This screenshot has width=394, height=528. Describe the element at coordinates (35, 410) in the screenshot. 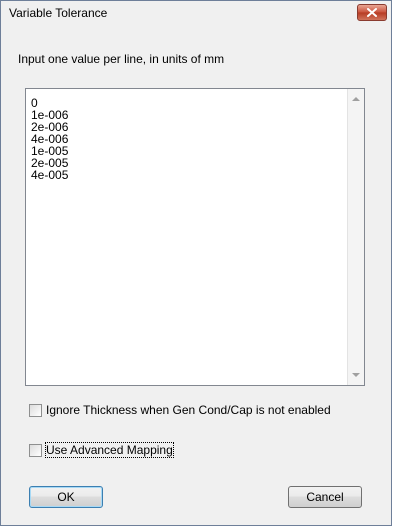

I see `ignore-thickness-checkbox` at that location.